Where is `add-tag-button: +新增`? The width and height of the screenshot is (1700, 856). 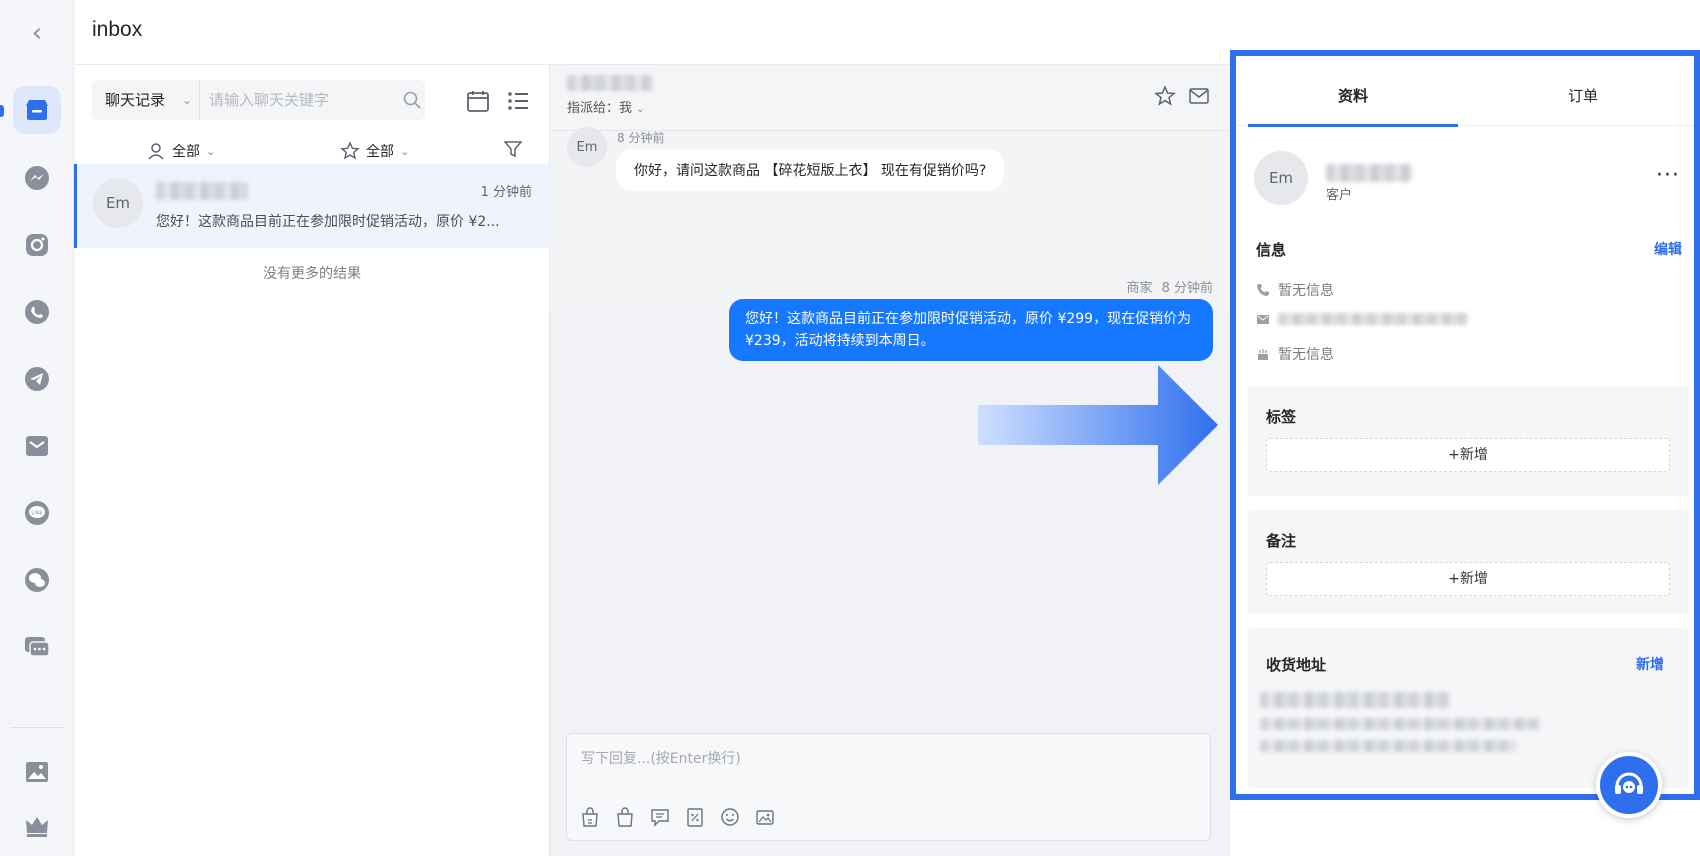 add-tag-button: +新增 is located at coordinates (1468, 455).